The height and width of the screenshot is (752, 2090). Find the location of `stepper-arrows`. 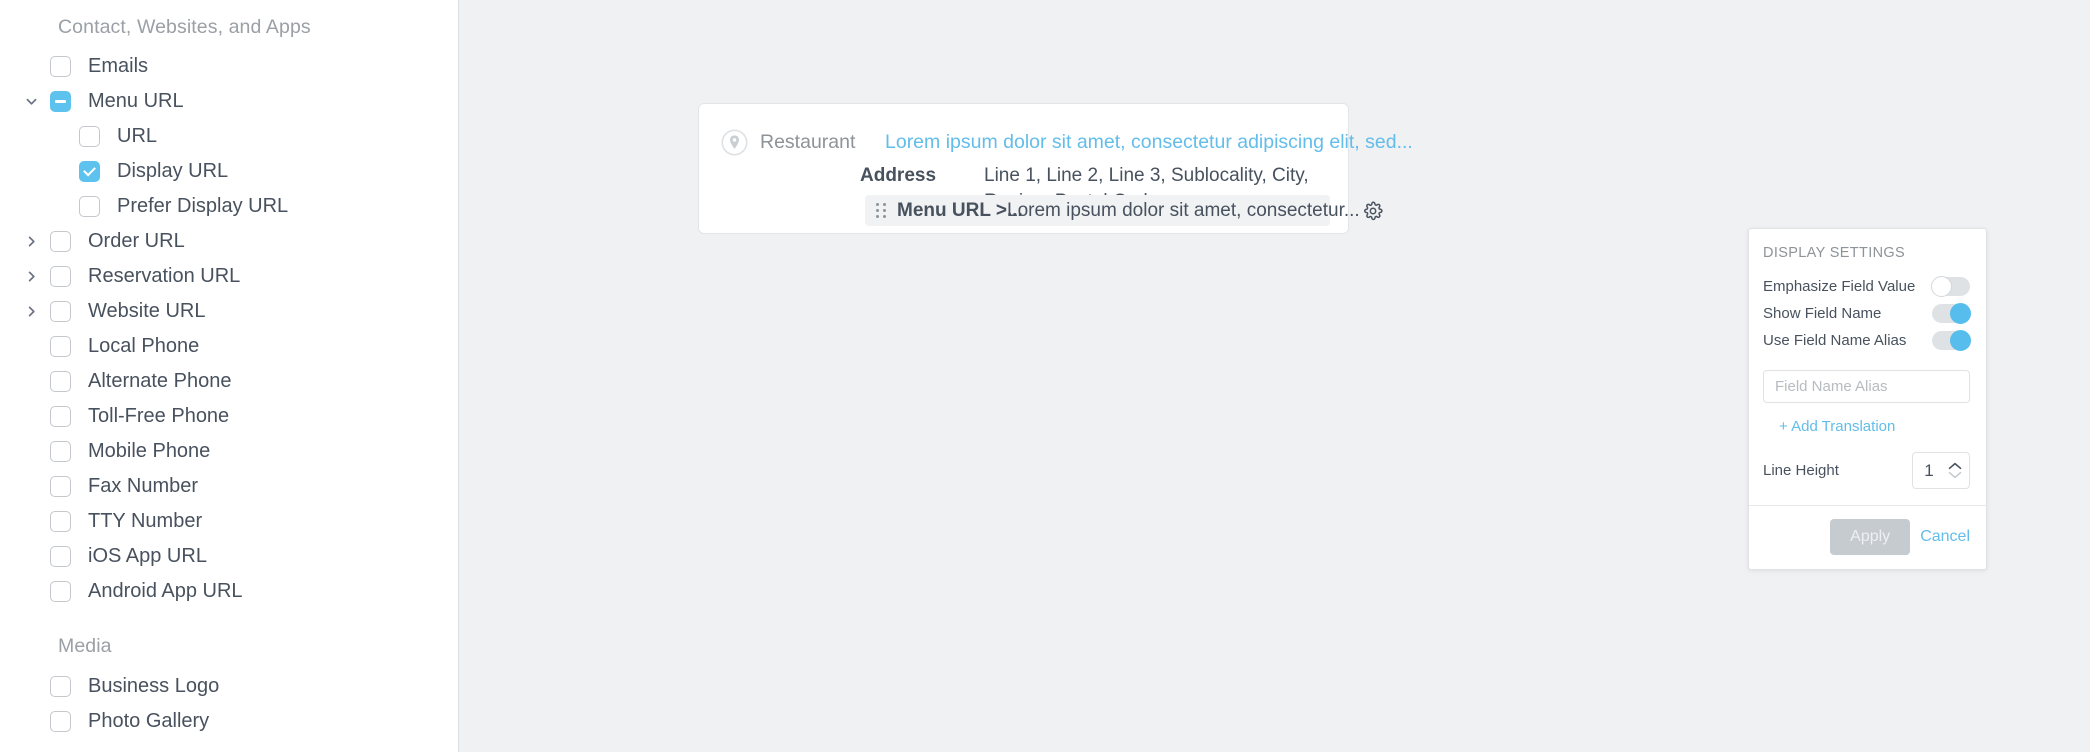

stepper-arrows is located at coordinates (1955, 470).